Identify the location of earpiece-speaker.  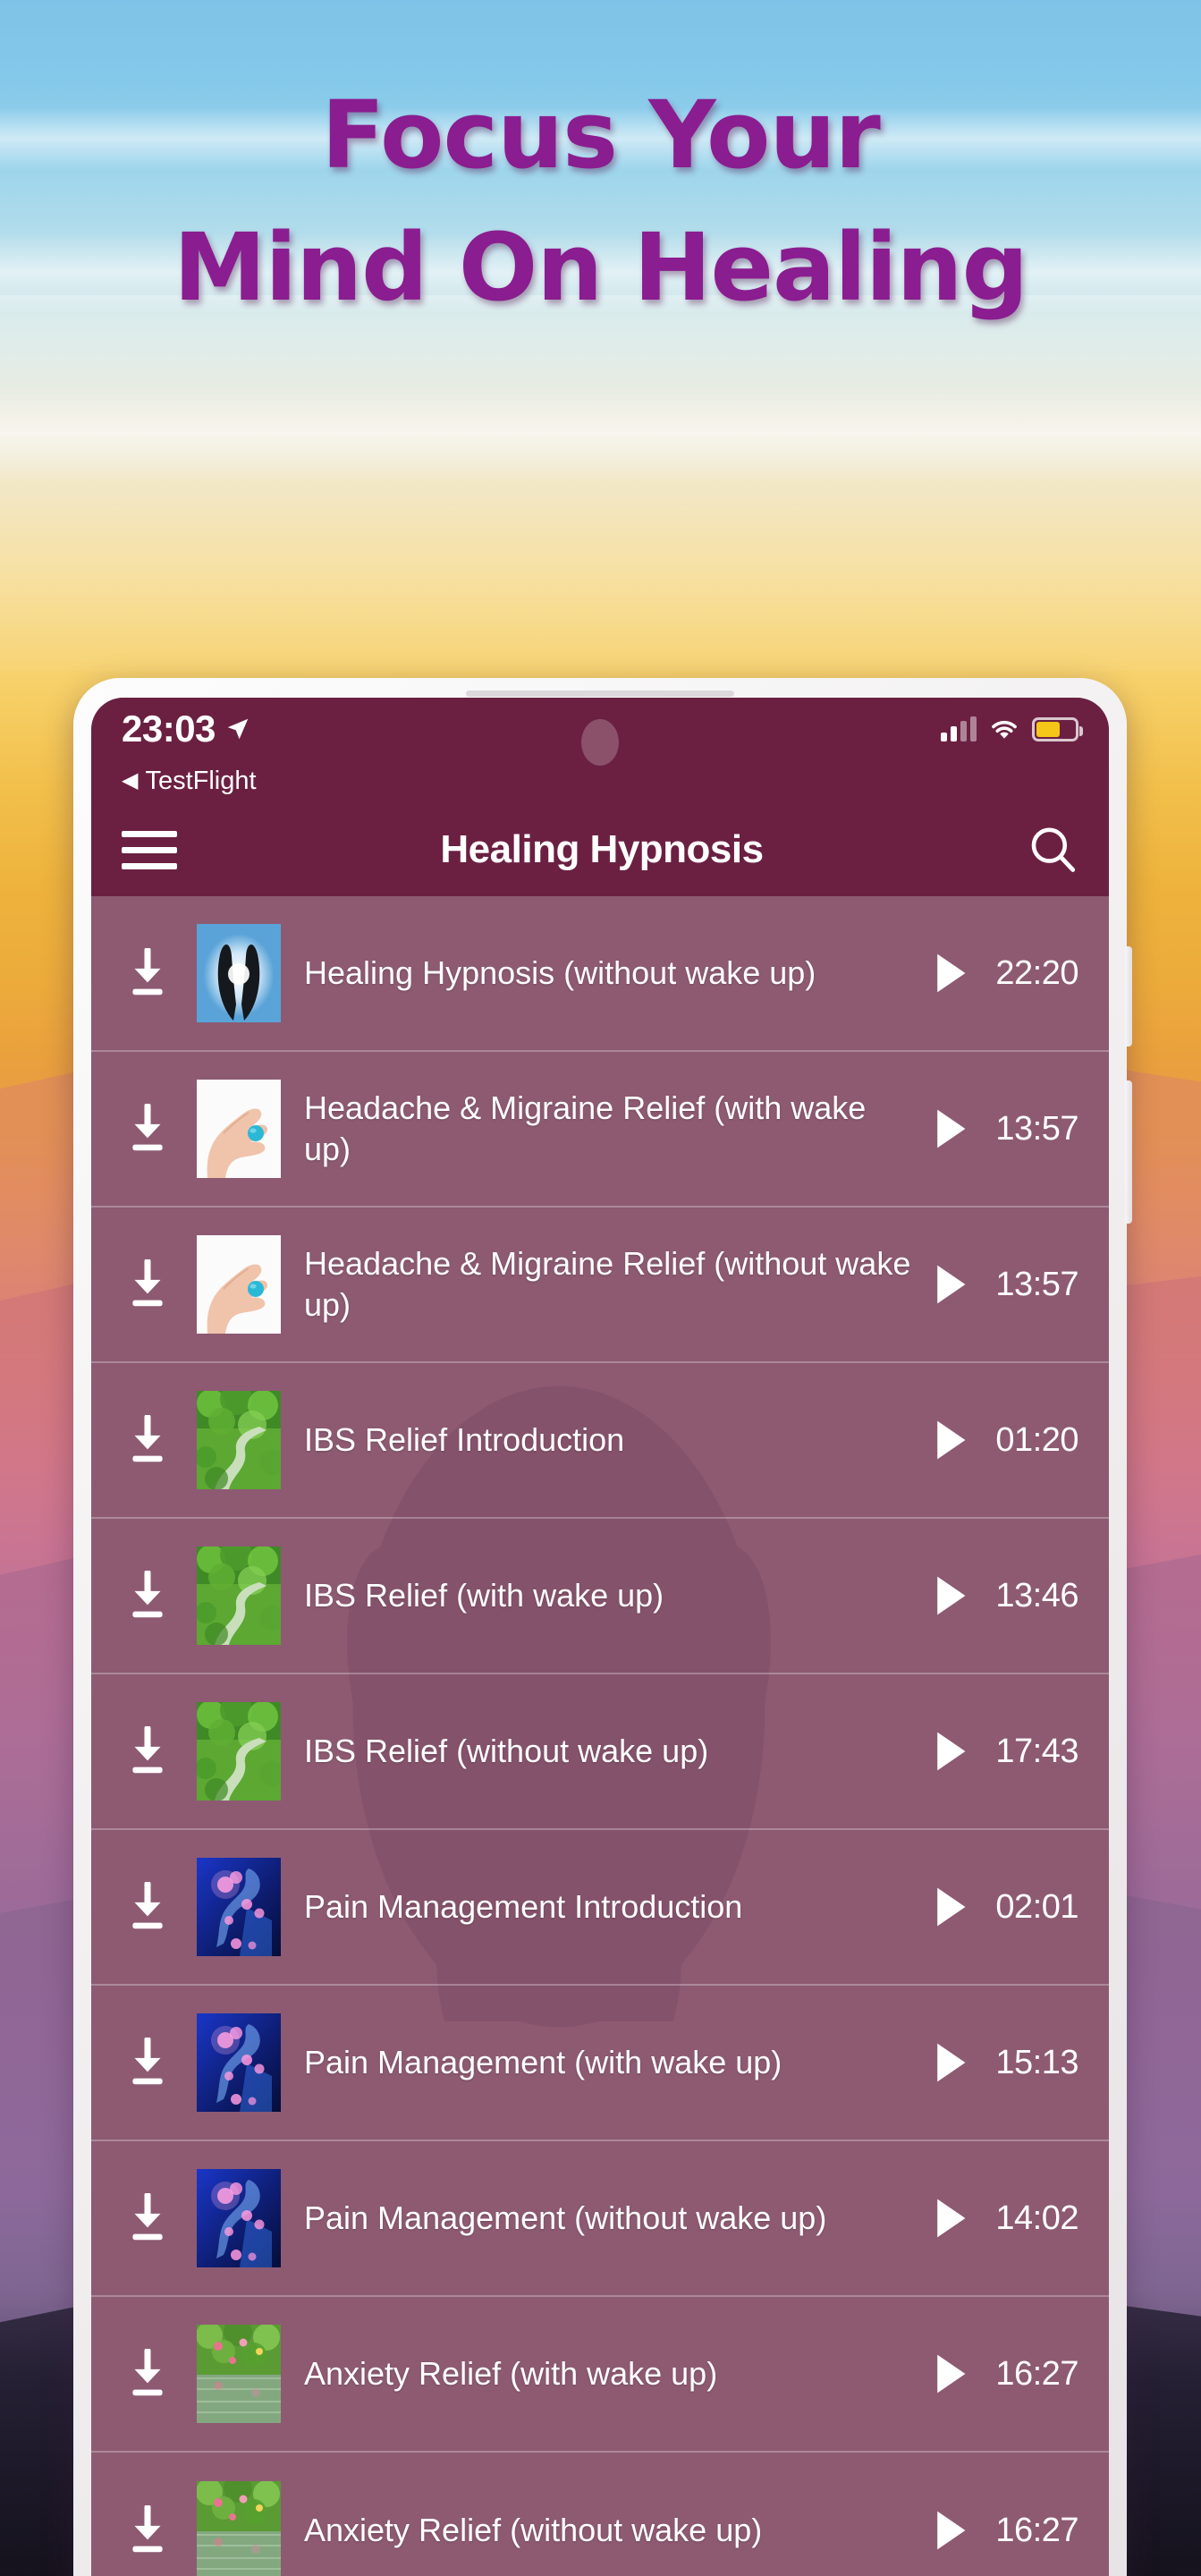
(600, 694).